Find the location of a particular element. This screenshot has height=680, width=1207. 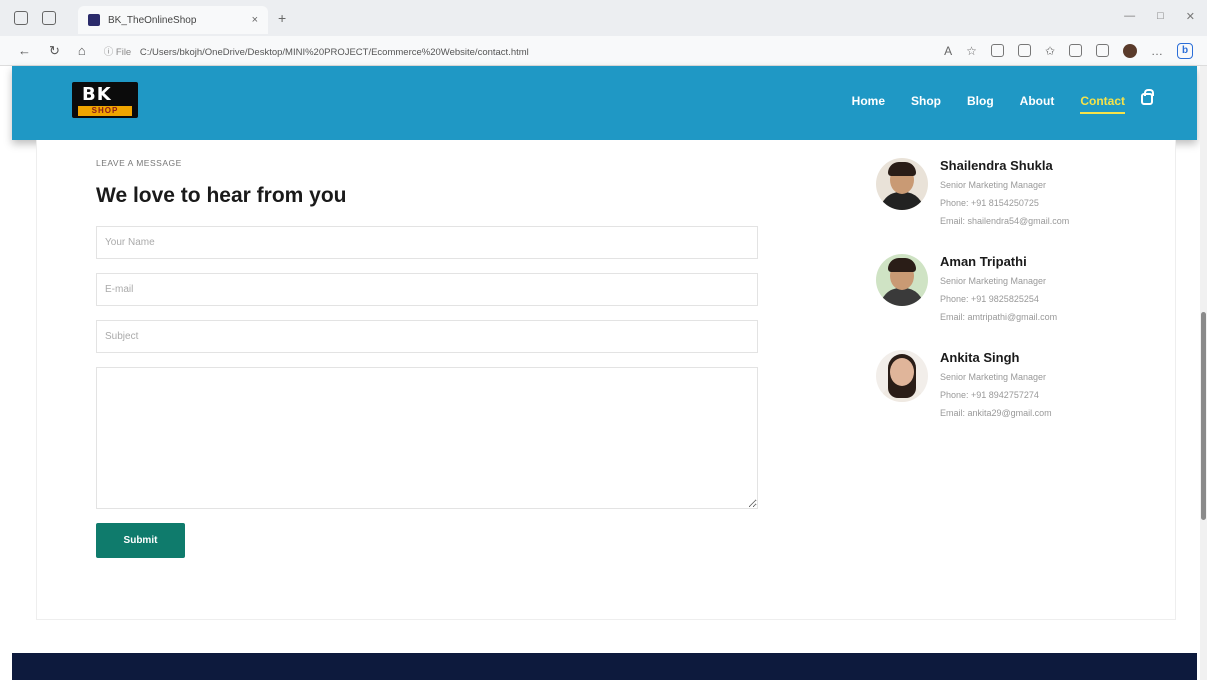

split-screen-icon is located at coordinates (1024, 50).